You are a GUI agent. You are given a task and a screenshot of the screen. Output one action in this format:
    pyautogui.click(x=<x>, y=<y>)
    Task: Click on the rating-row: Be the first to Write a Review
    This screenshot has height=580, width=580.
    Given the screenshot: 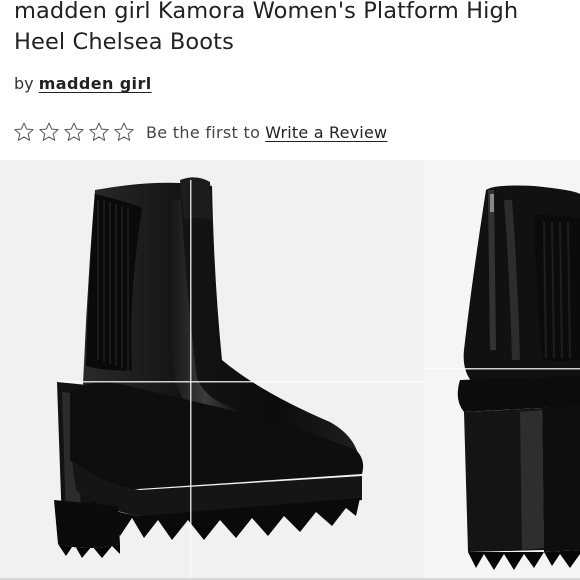 What is the action you would take?
    pyautogui.click(x=200, y=132)
    